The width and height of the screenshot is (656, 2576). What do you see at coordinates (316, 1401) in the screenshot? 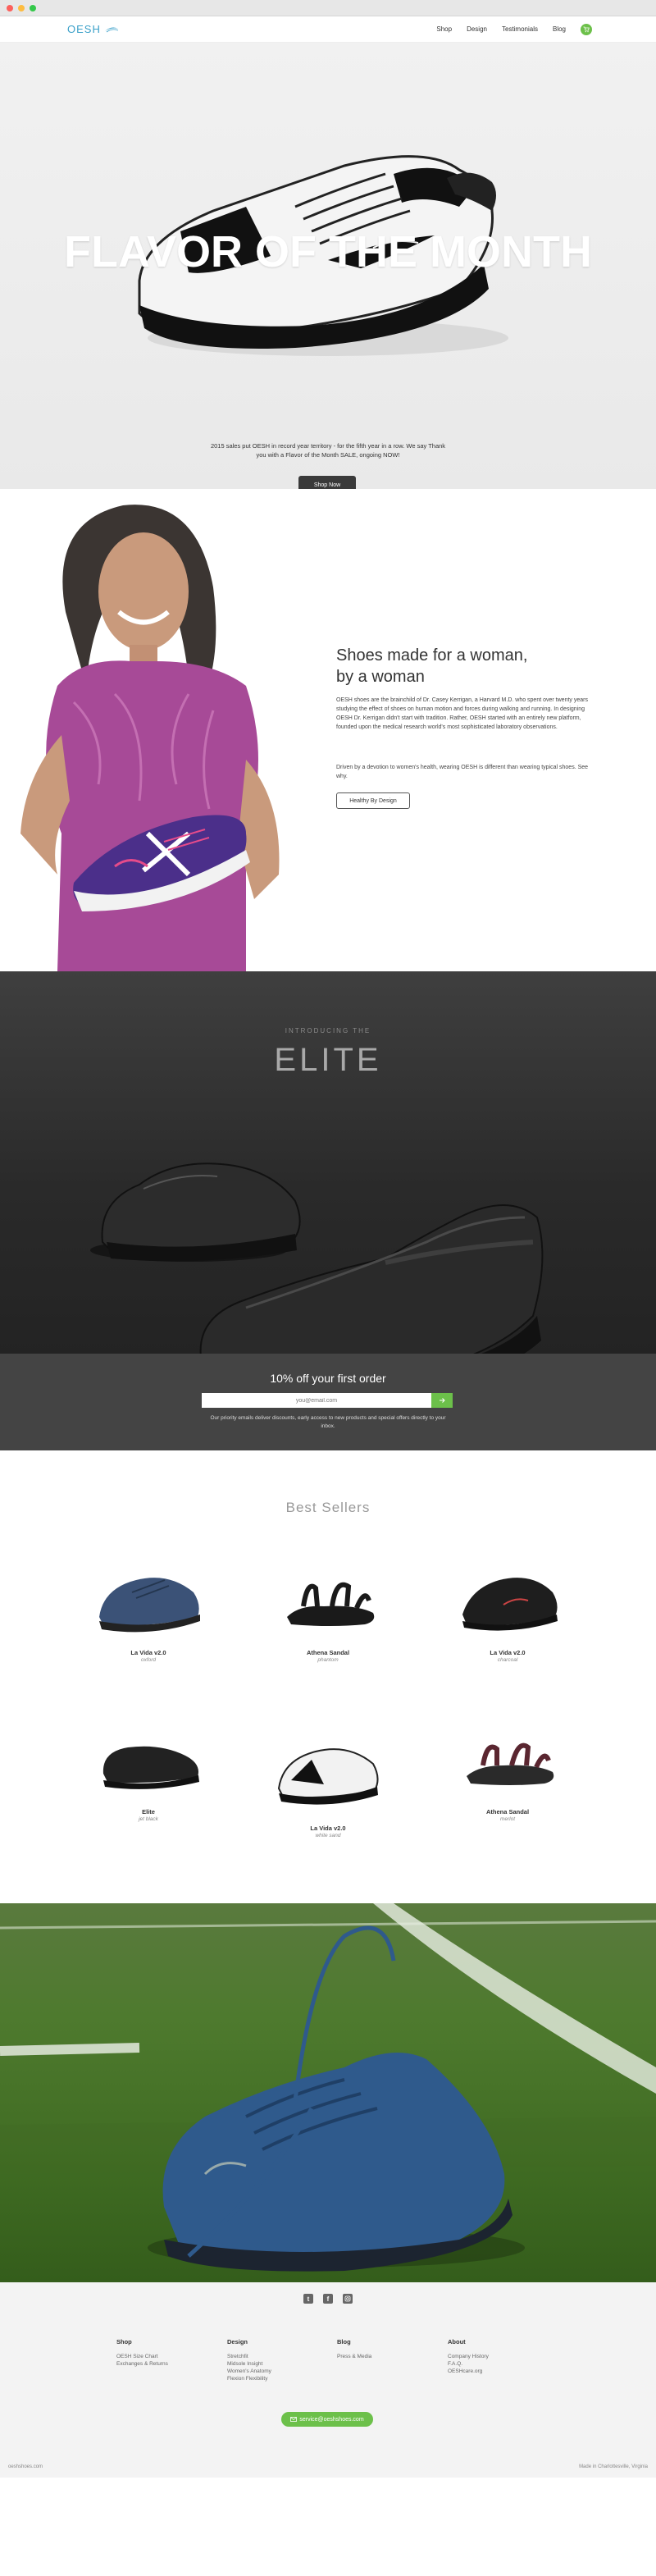
I see `email-input` at bounding box center [316, 1401].